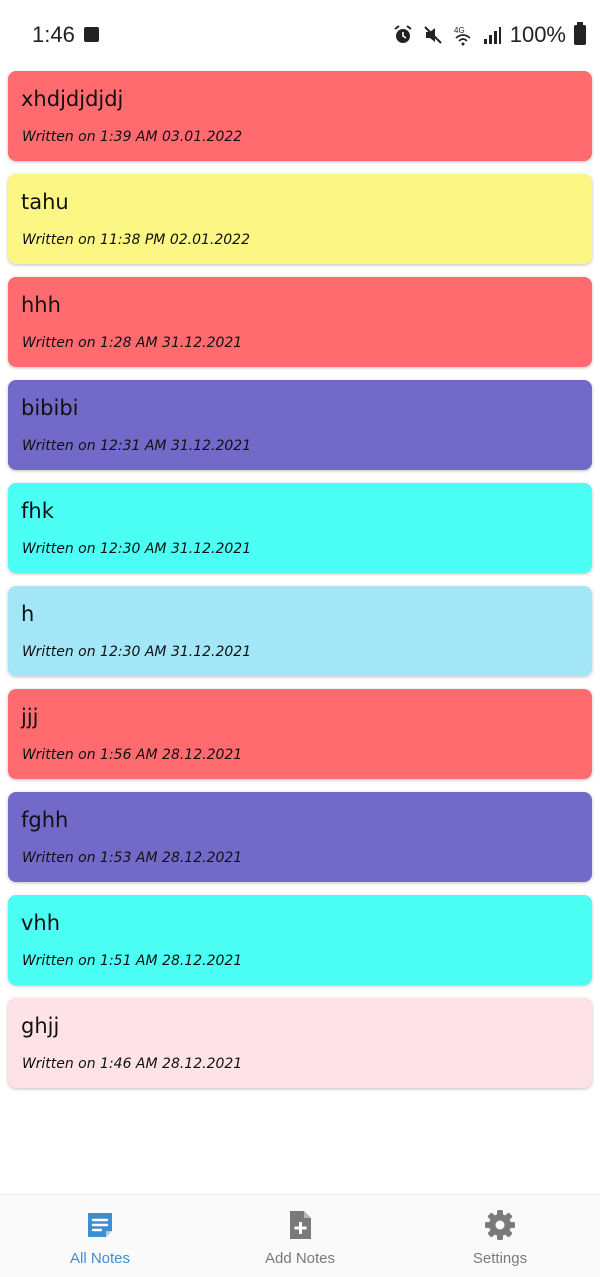  I want to click on note-title: jjj, so click(30, 717).